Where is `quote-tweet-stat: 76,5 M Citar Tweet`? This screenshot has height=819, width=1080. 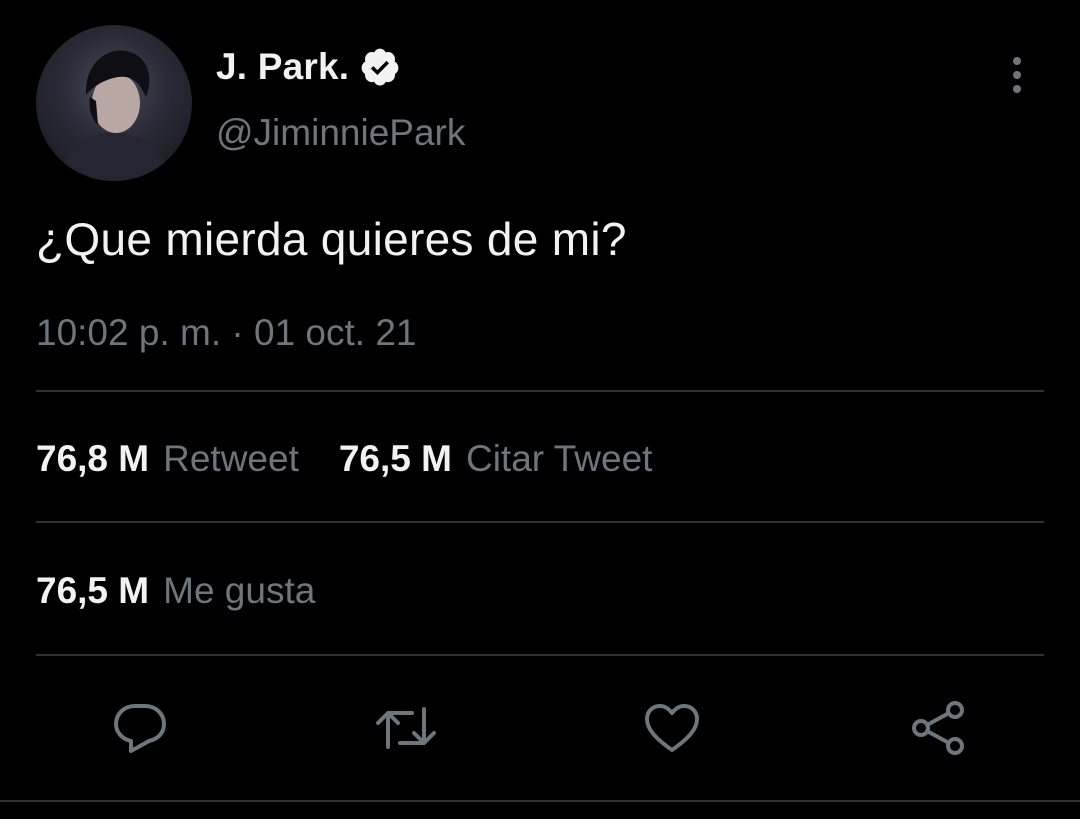 quote-tweet-stat: 76,5 M Citar Tweet is located at coordinates (496, 459).